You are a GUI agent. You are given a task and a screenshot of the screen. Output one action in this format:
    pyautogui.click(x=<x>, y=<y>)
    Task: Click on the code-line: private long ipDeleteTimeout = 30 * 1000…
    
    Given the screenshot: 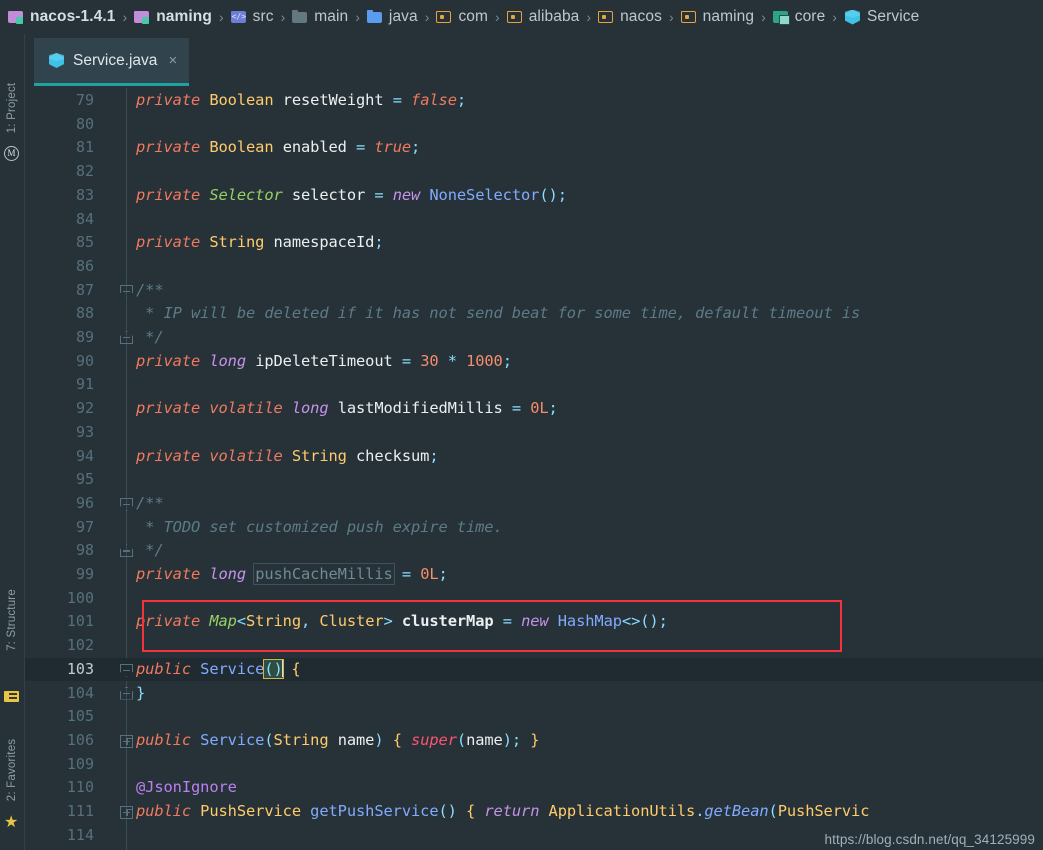 What is the action you would take?
    pyautogui.click(x=324, y=360)
    